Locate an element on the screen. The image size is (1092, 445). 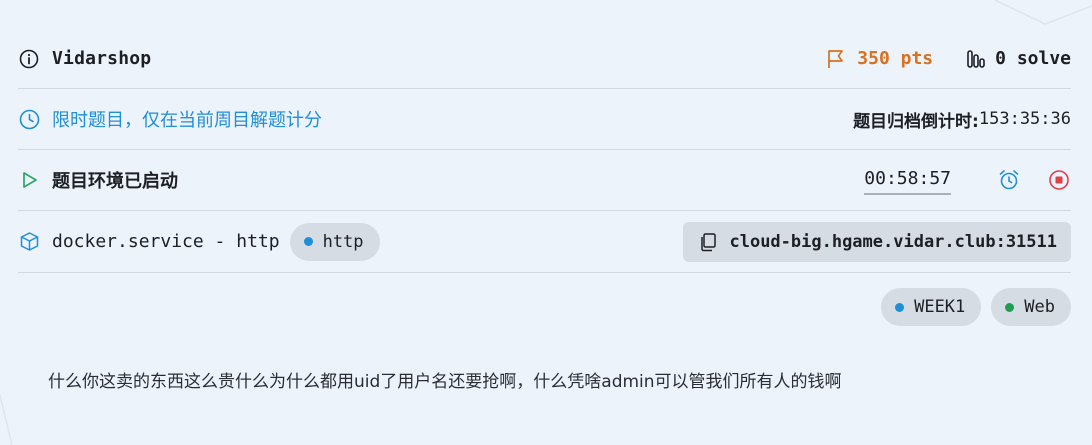
service-address: cloud-big.hgame.vidar.club:31511 is located at coordinates (893, 241).